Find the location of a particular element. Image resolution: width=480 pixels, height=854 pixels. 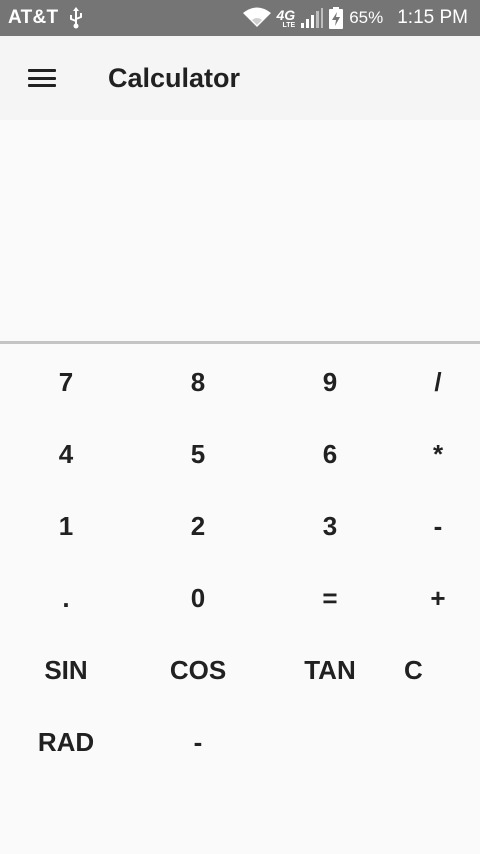

key-3: 3 is located at coordinates (330, 526).